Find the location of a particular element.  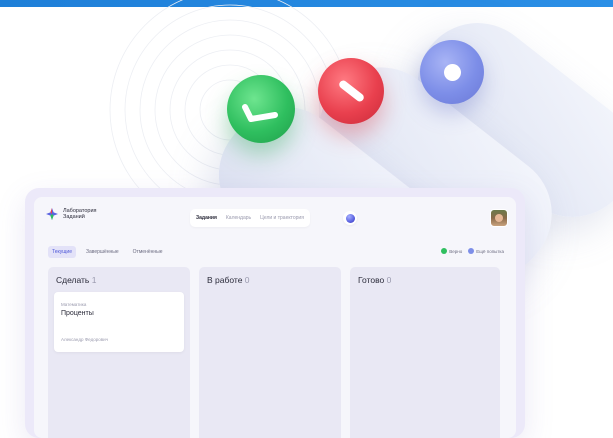

check-circle-icon is located at coordinates (444, 251).